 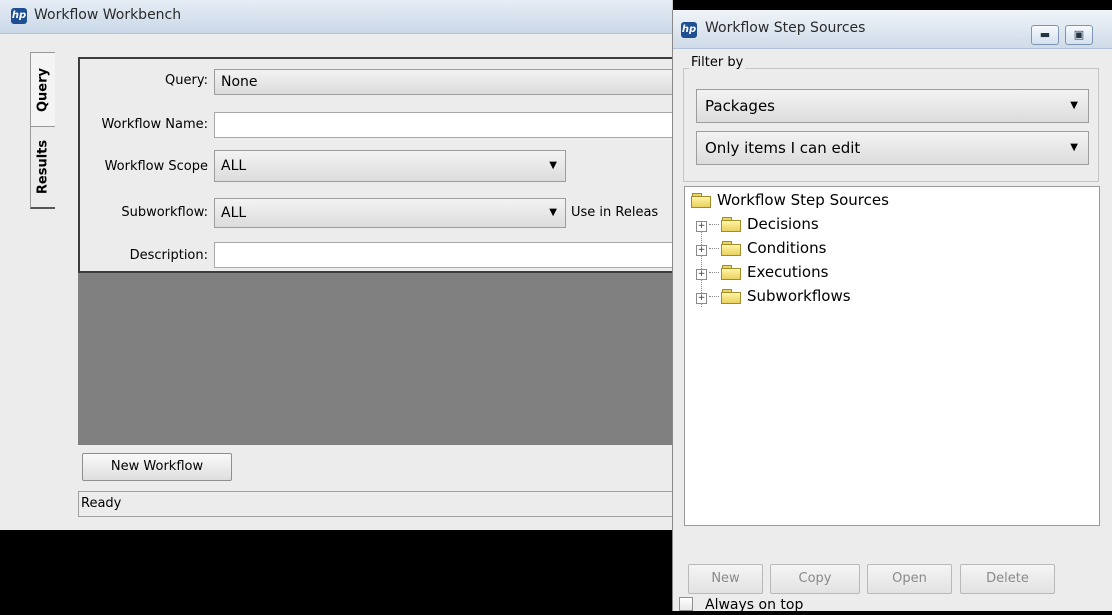 I want to click on tree-item-label: Decisions, so click(x=783, y=224).